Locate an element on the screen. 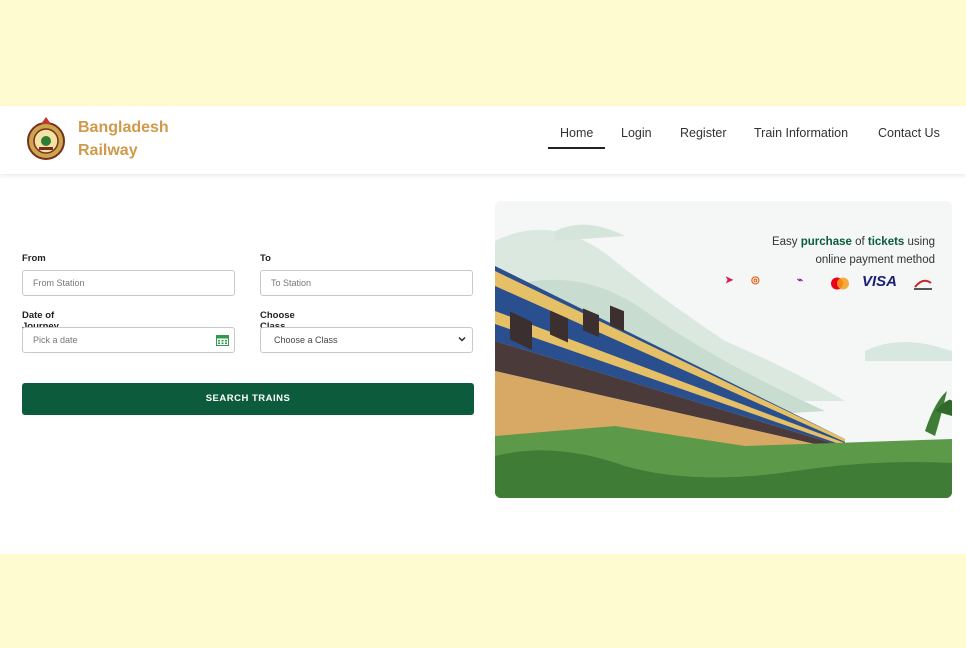  to-station-input: To Station is located at coordinates (366, 283).